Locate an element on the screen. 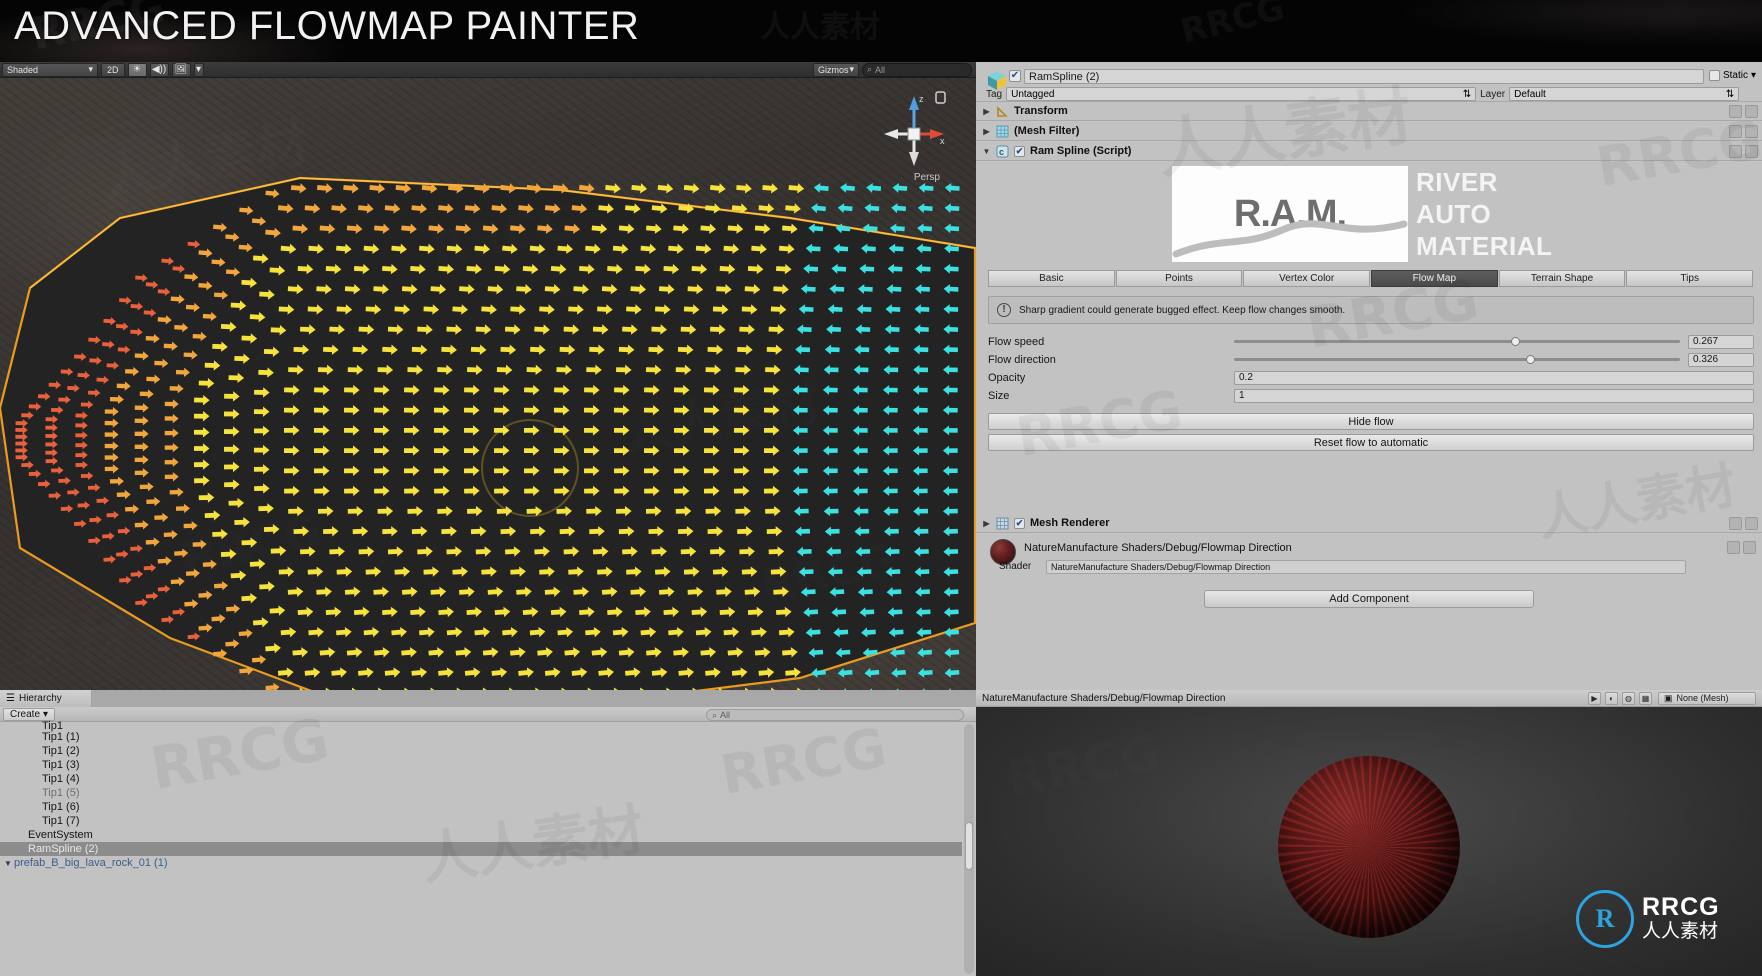 This screenshot has height=976, width=1762. hierarchy-item: Tip1 is located at coordinates (481, 726).